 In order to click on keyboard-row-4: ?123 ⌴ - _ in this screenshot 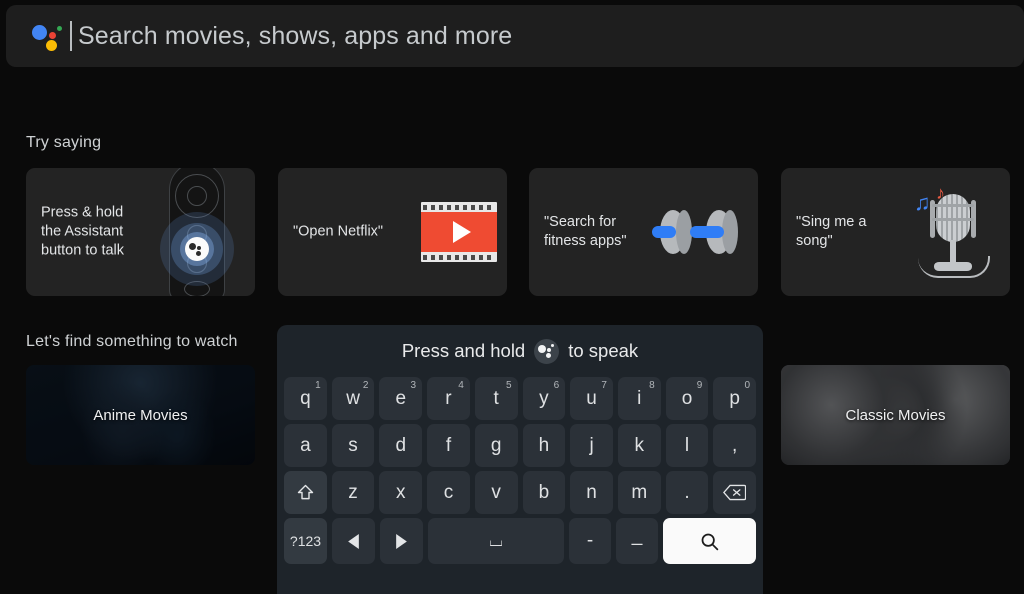, I will do `click(520, 541)`.